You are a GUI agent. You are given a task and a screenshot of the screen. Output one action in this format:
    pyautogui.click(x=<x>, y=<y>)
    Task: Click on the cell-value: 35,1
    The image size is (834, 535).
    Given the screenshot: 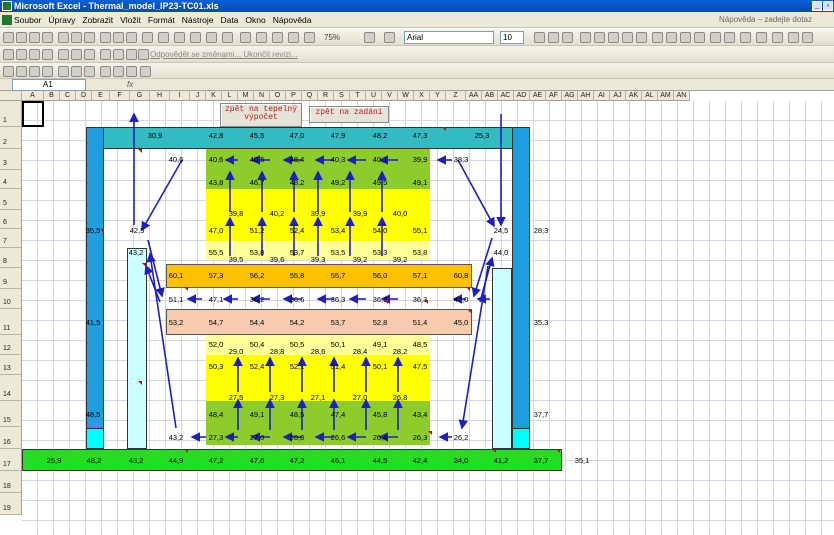 What is the action you would take?
    pyautogui.click(x=582, y=460)
    